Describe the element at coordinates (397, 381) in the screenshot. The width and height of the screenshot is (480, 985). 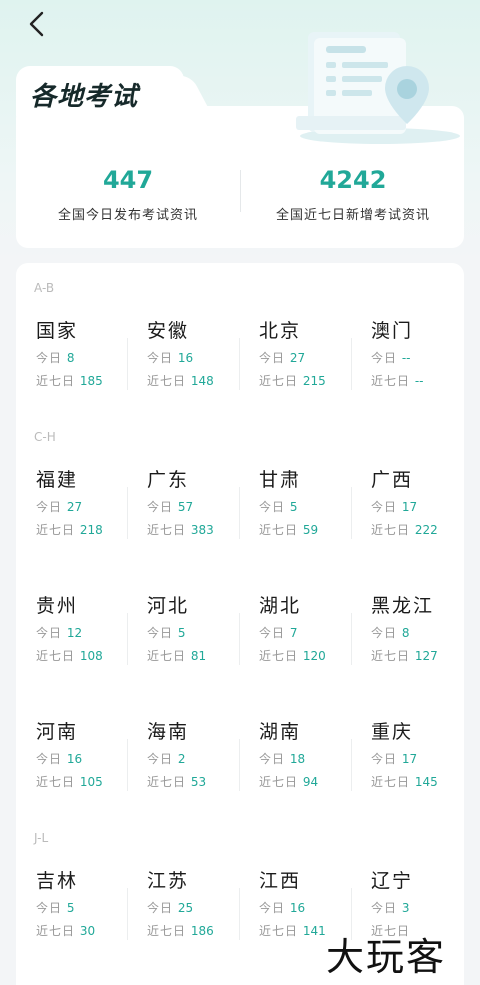
I see `week-count: 近七日 --` at that location.